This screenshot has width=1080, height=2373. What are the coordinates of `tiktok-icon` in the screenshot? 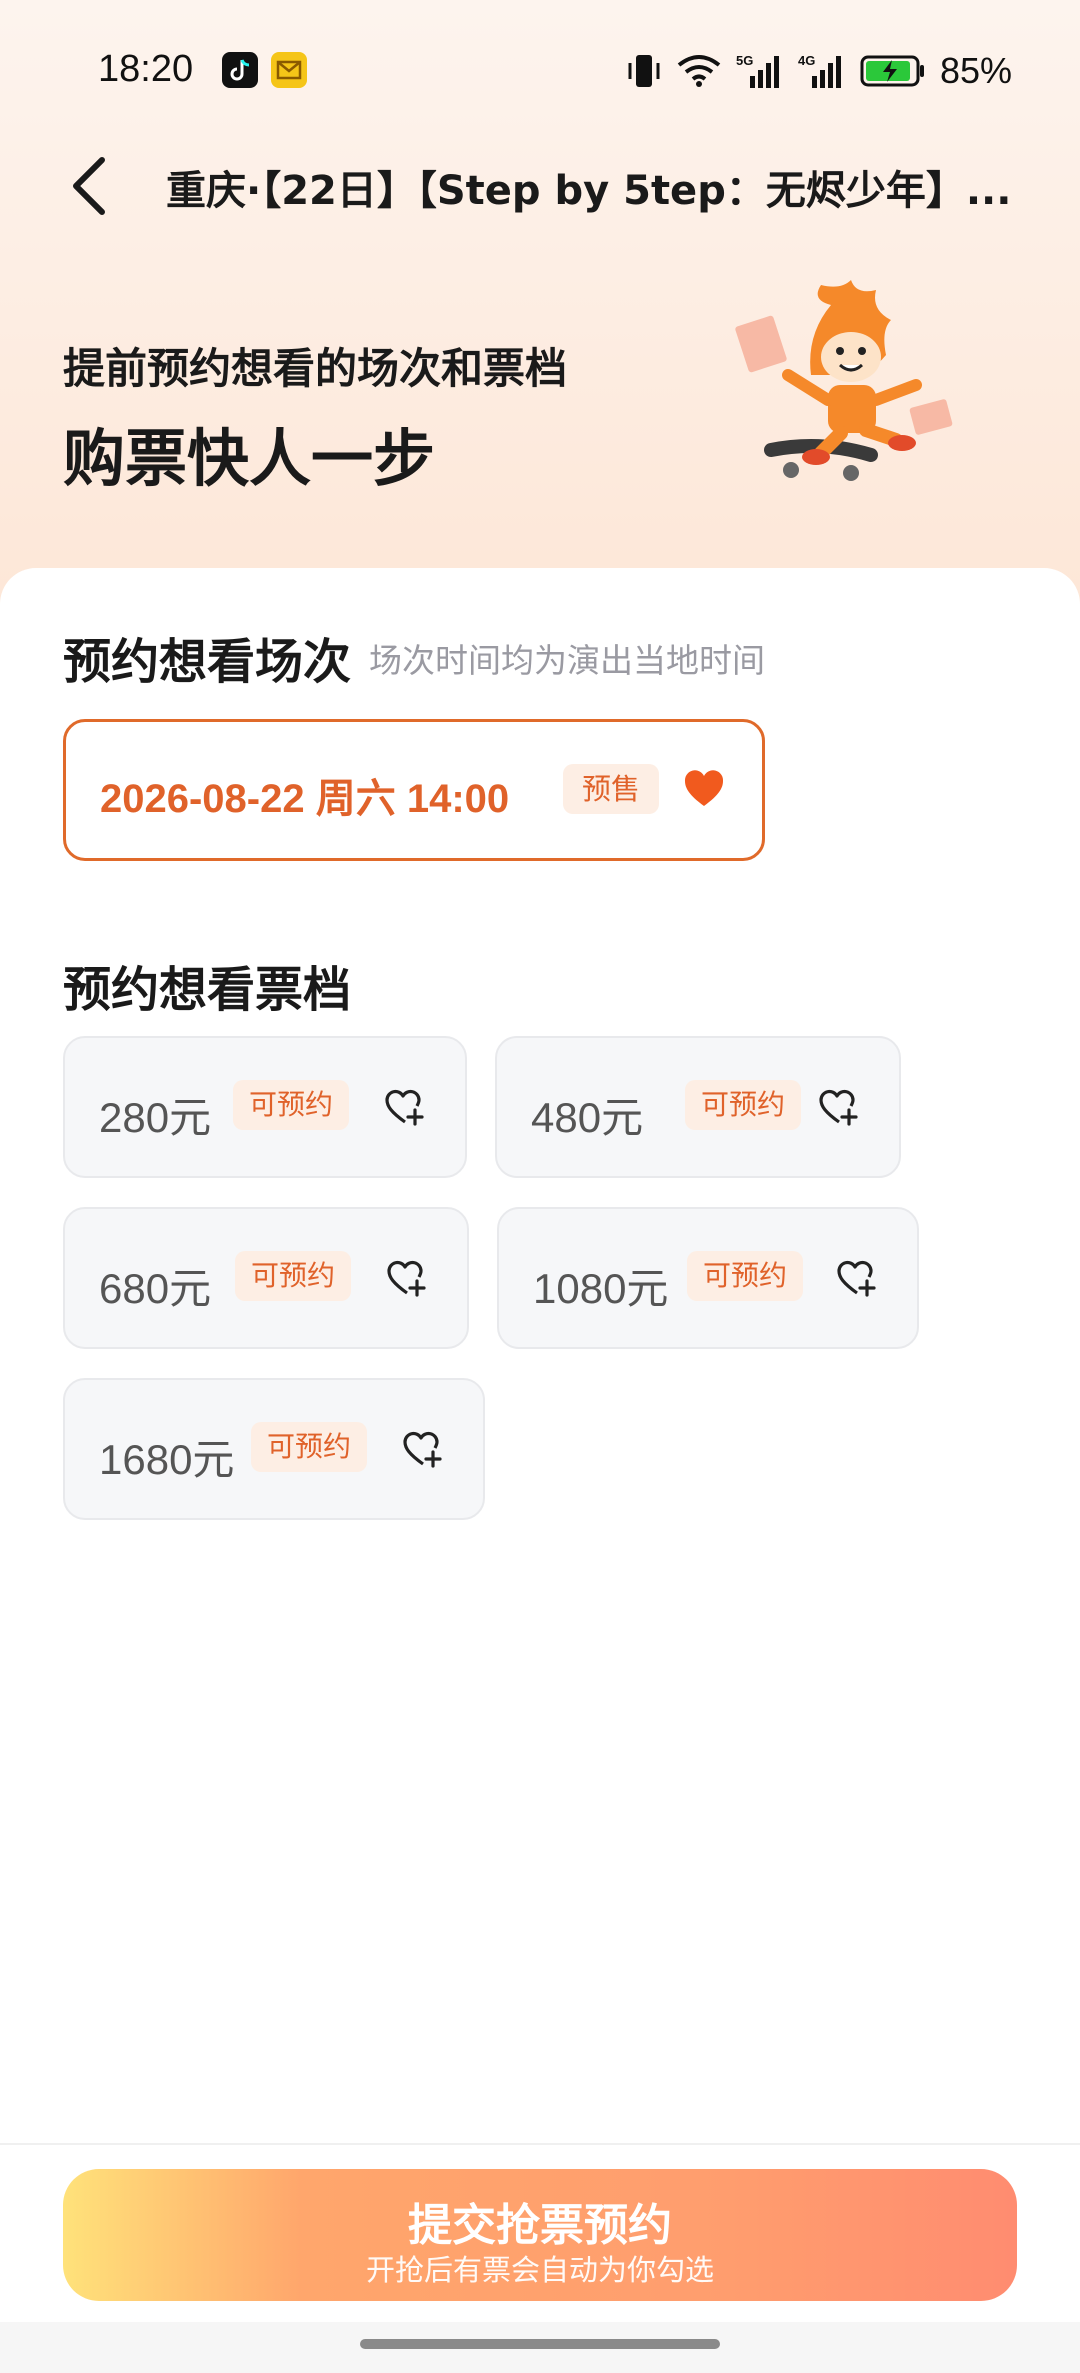 It's located at (240, 70).